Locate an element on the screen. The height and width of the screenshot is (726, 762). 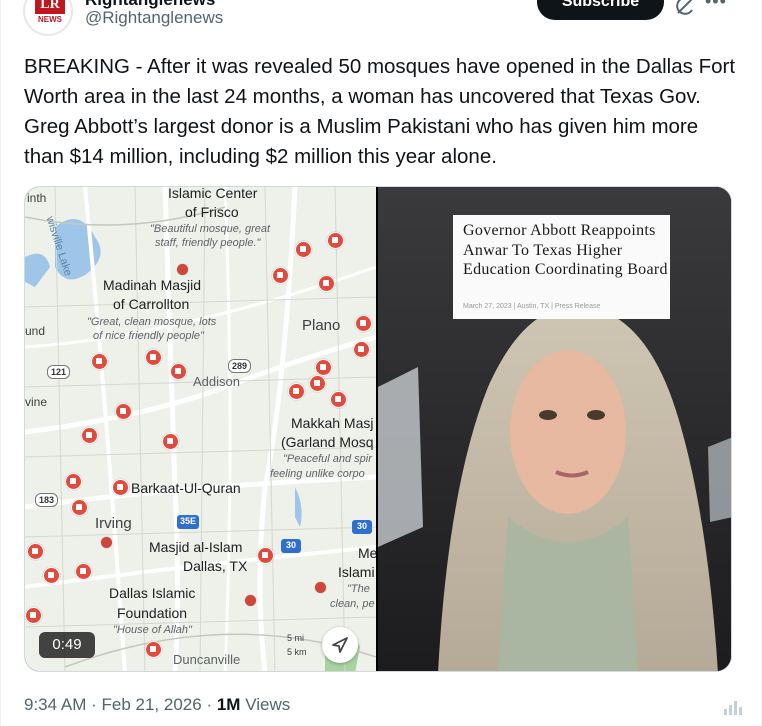
map-label-makkah-quote-1: "Peaceful and spir is located at coordinates (327, 459).